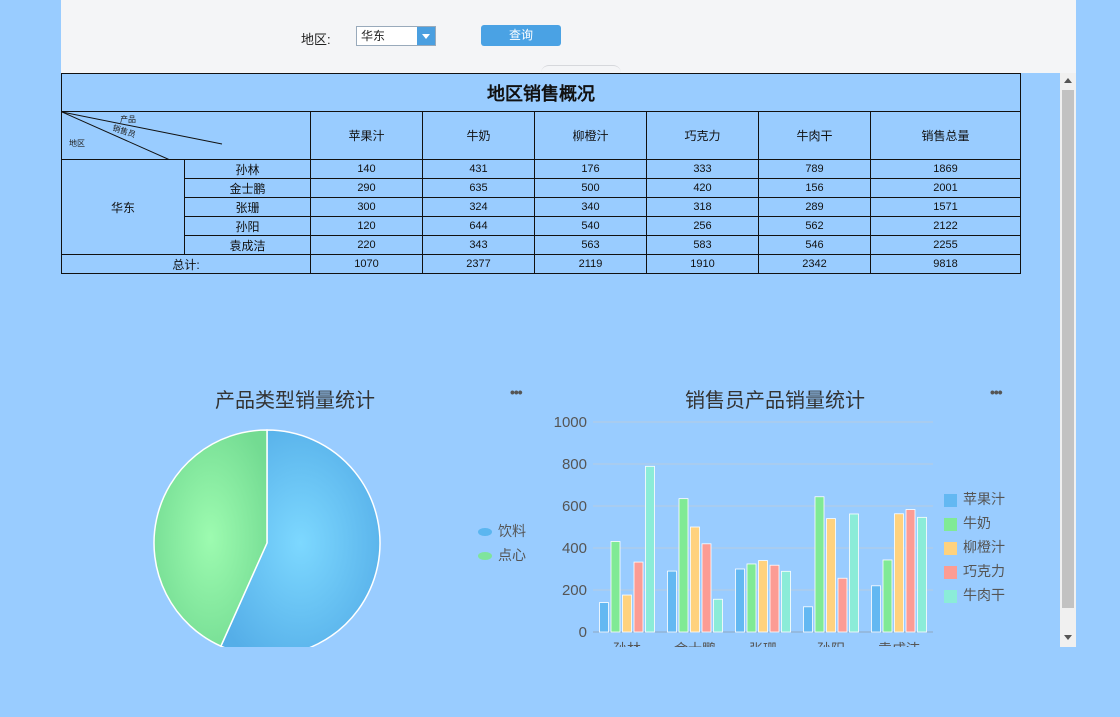 The image size is (1120, 717). I want to click on vertical-scrollbar, so click(1068, 360).